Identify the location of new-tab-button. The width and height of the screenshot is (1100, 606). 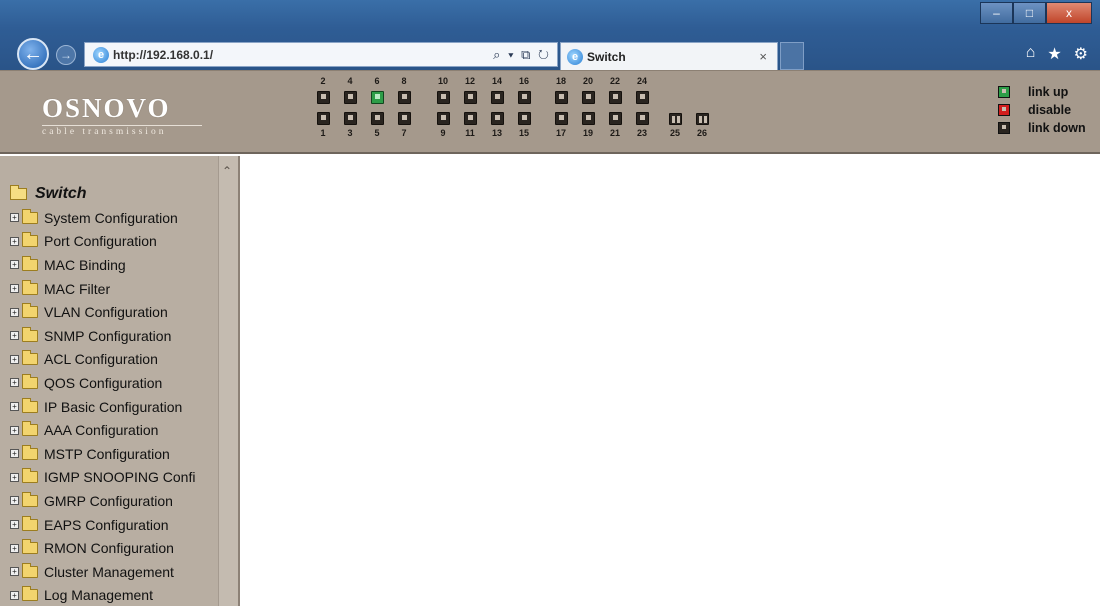
(792, 56).